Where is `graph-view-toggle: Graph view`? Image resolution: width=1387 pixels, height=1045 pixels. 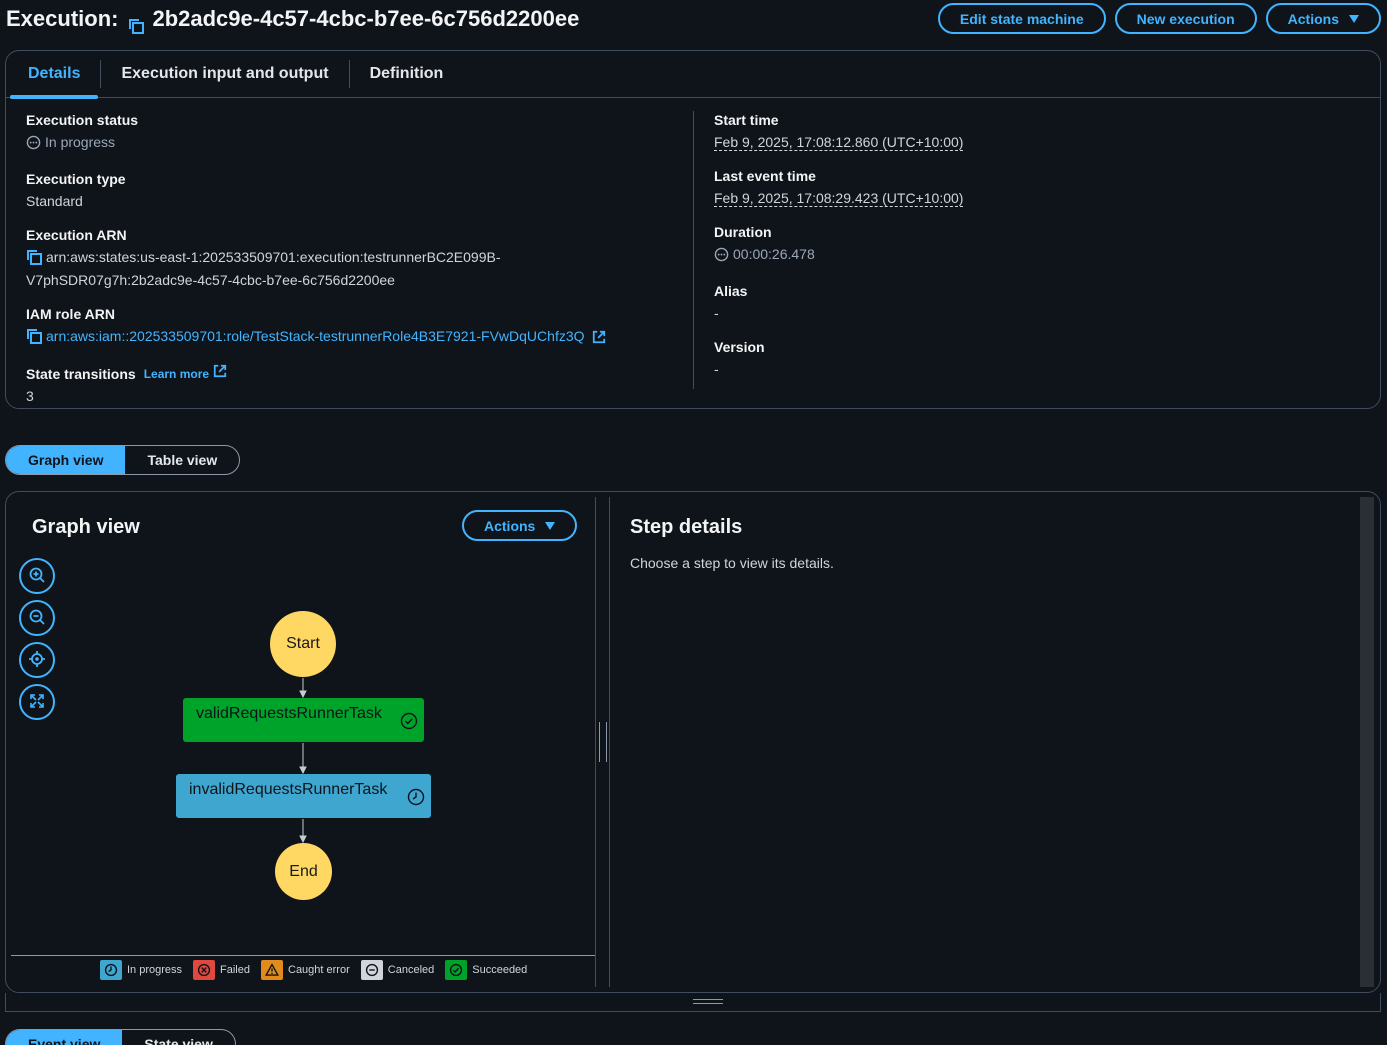
graph-view-toggle: Graph view is located at coordinates (66, 460).